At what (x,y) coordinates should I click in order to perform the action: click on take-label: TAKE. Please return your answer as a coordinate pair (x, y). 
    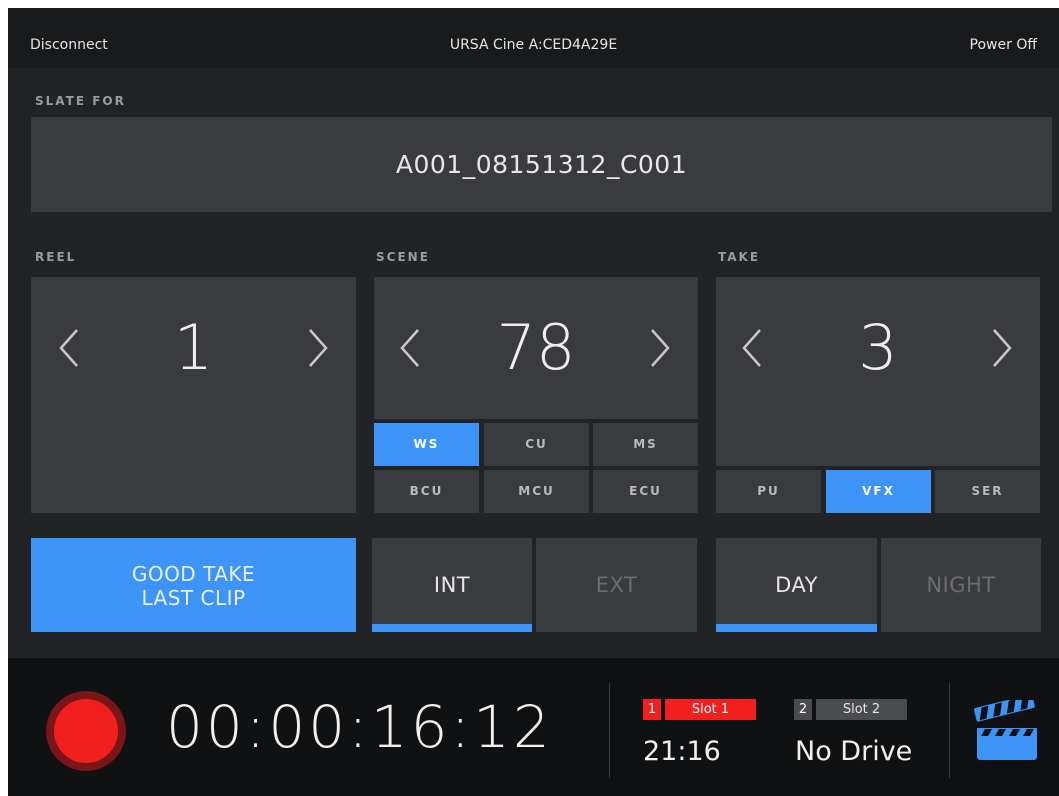
    Looking at the image, I should click on (739, 257).